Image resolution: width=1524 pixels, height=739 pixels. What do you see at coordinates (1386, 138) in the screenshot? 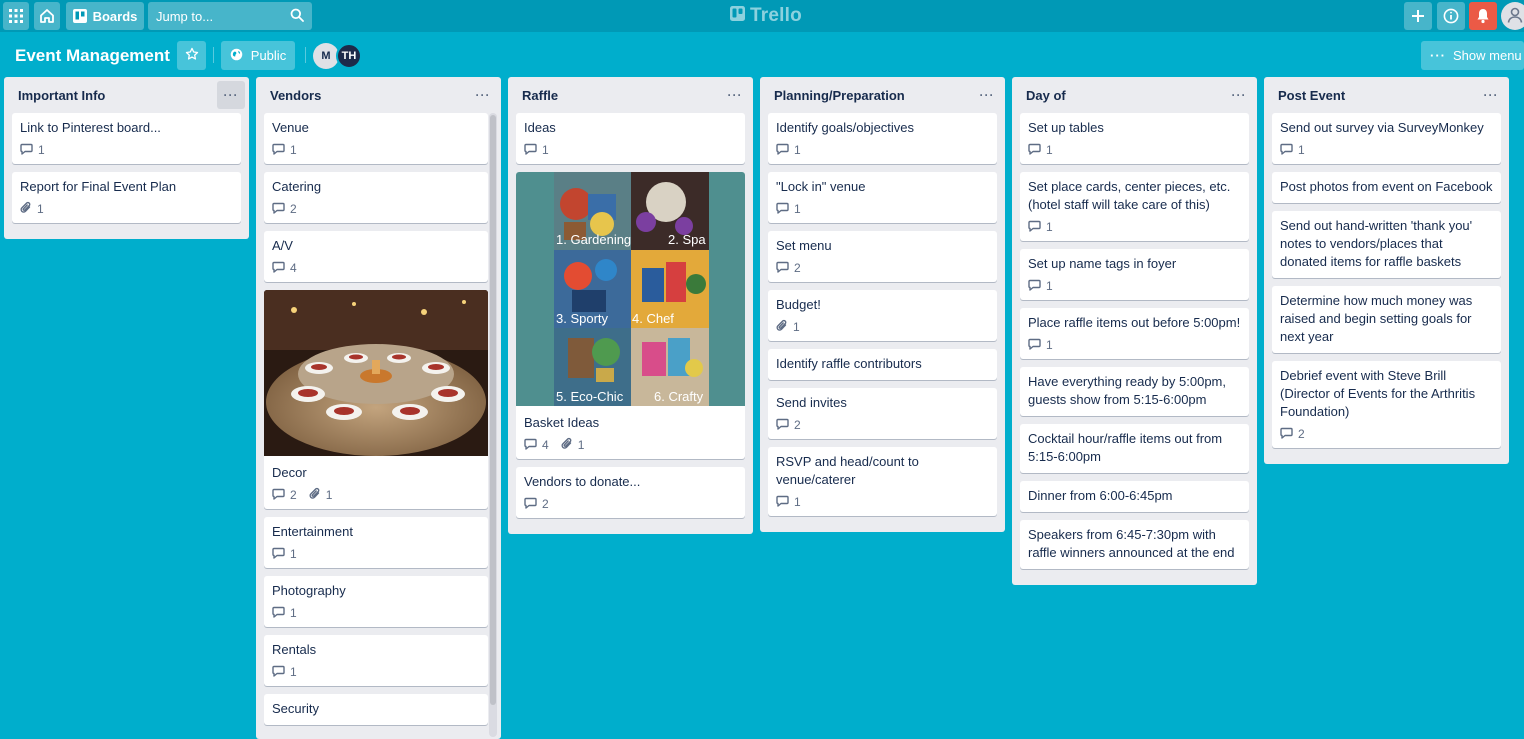
I see `card: Send out survey via SurveyMonkey 1` at bounding box center [1386, 138].